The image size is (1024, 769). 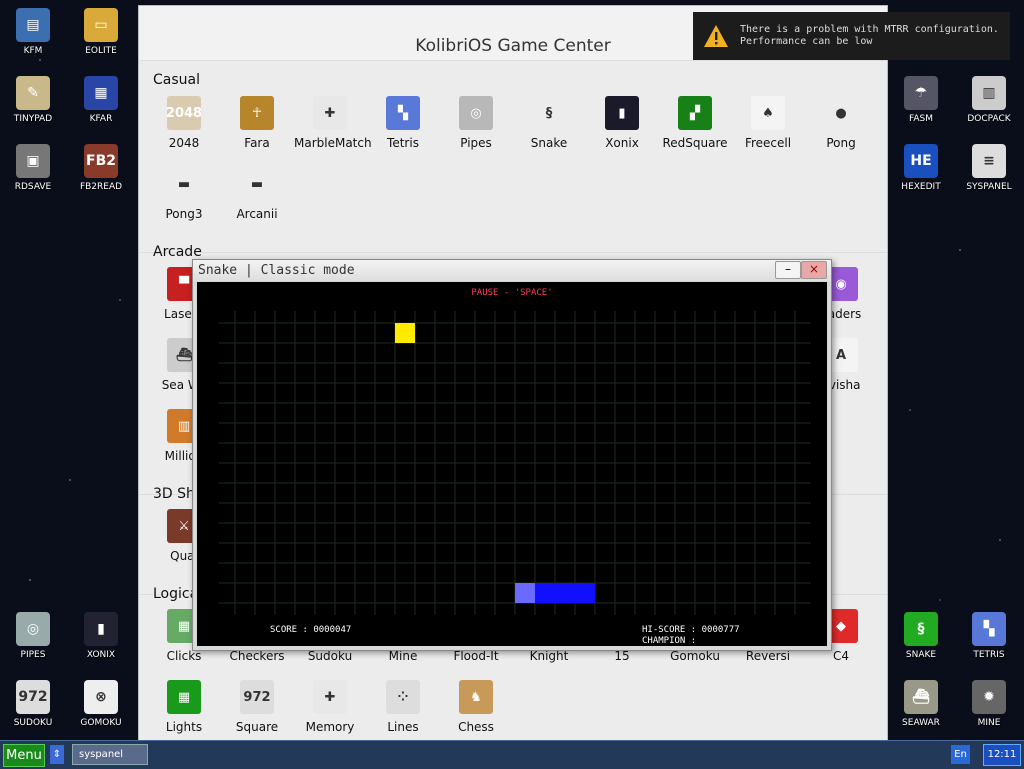 I want to click on mine-icon: ✹, so click(x=989, y=697).